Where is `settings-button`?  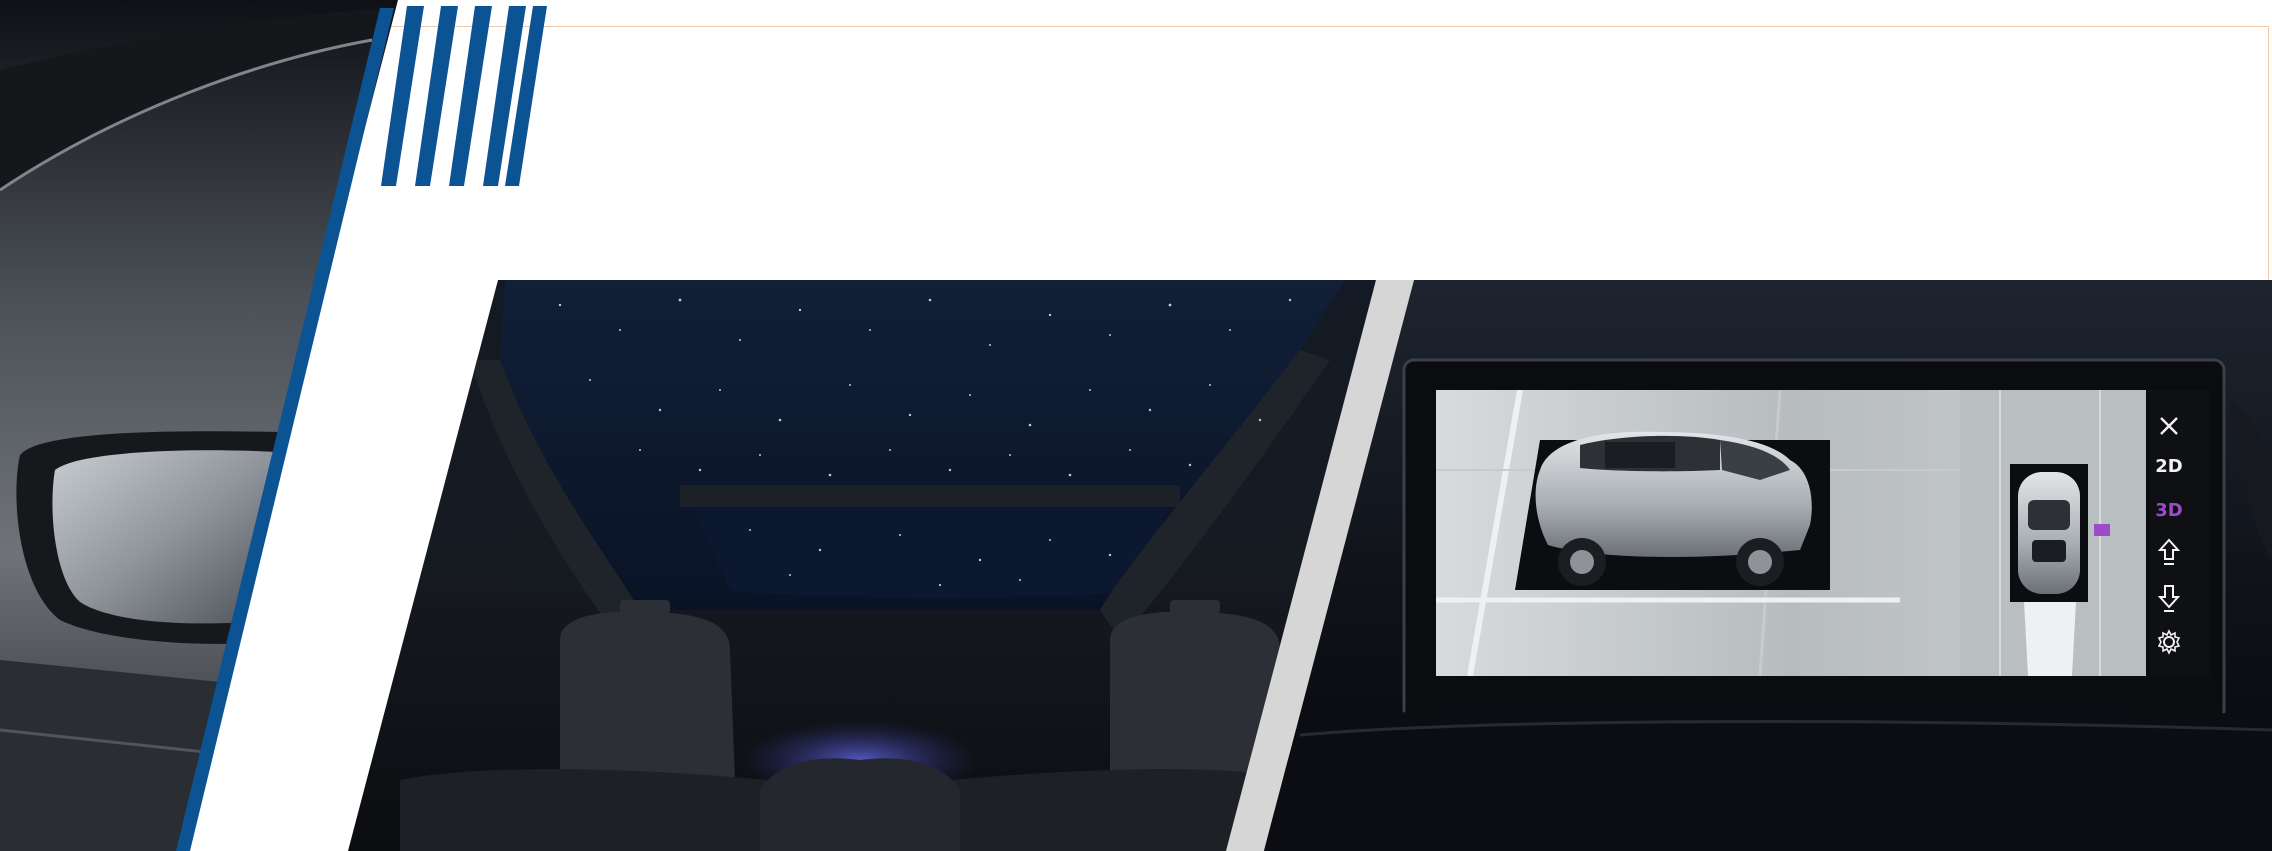
settings-button is located at coordinates (2169, 642).